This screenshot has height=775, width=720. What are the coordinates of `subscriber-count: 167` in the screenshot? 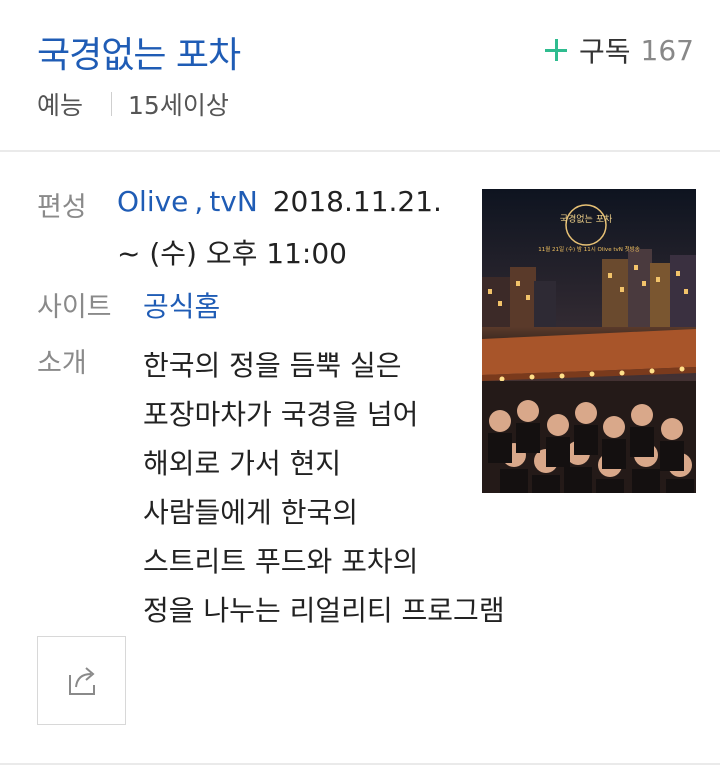 It's located at (667, 50).